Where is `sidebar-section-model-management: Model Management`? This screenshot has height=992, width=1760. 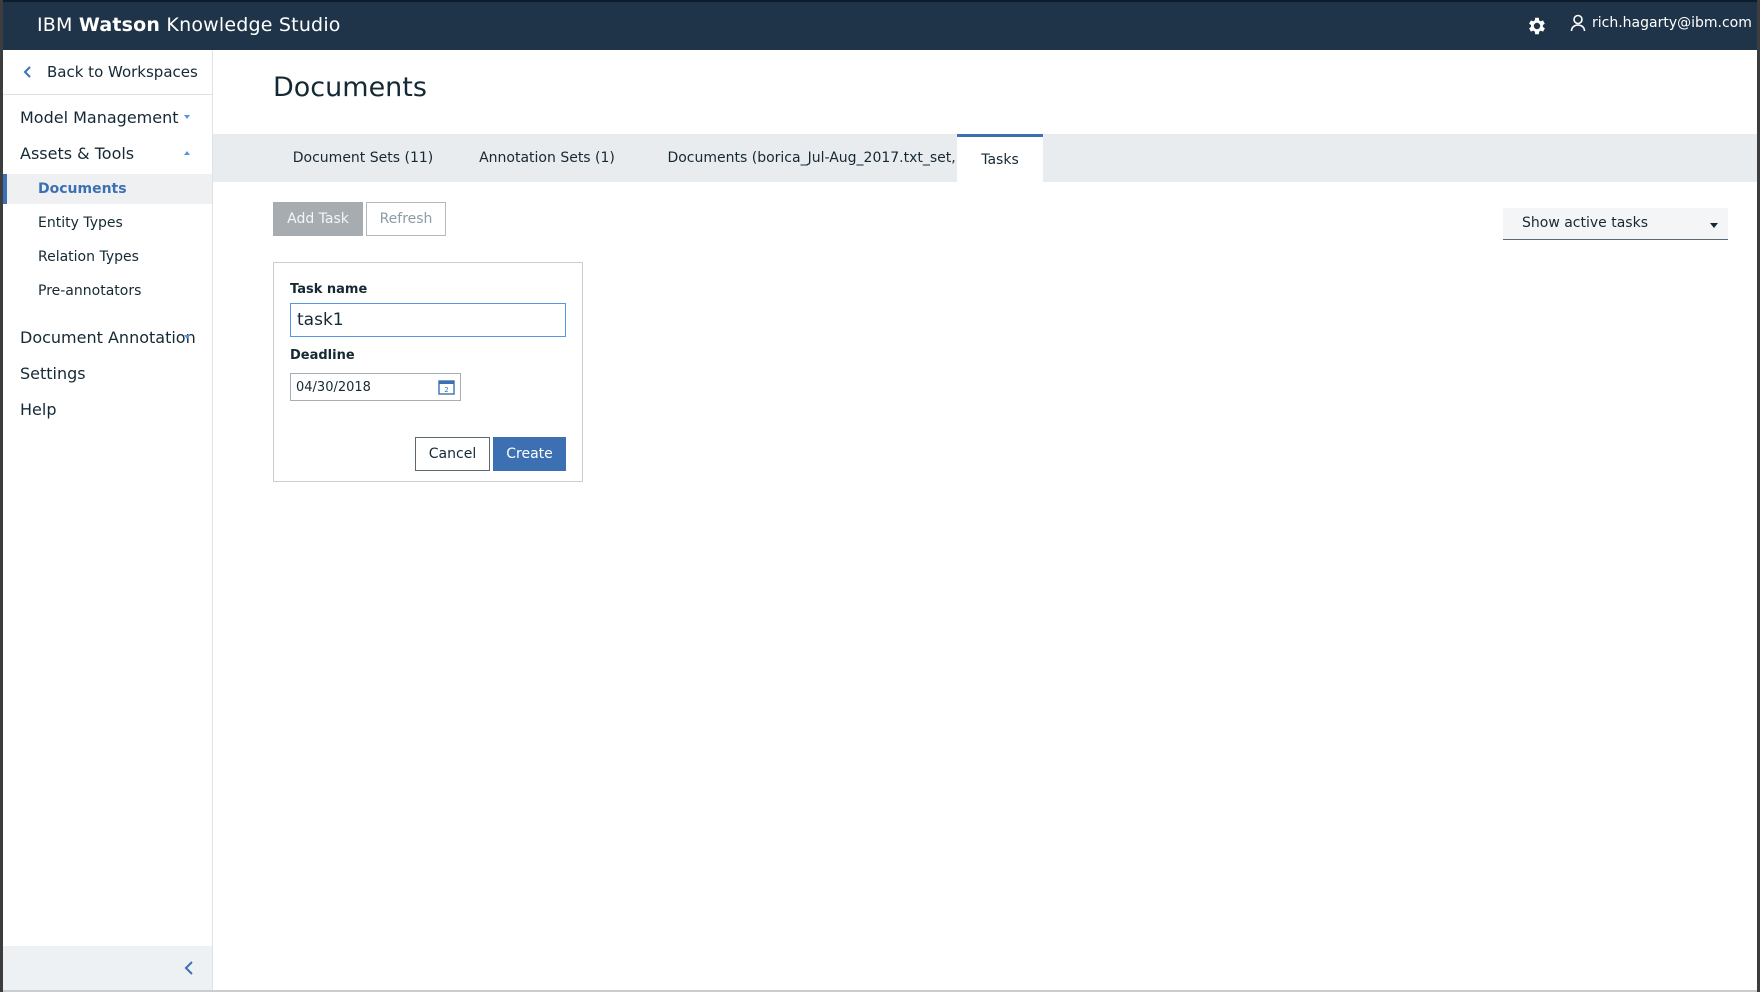
sidebar-section-model-management: Model Management is located at coordinates (107, 117).